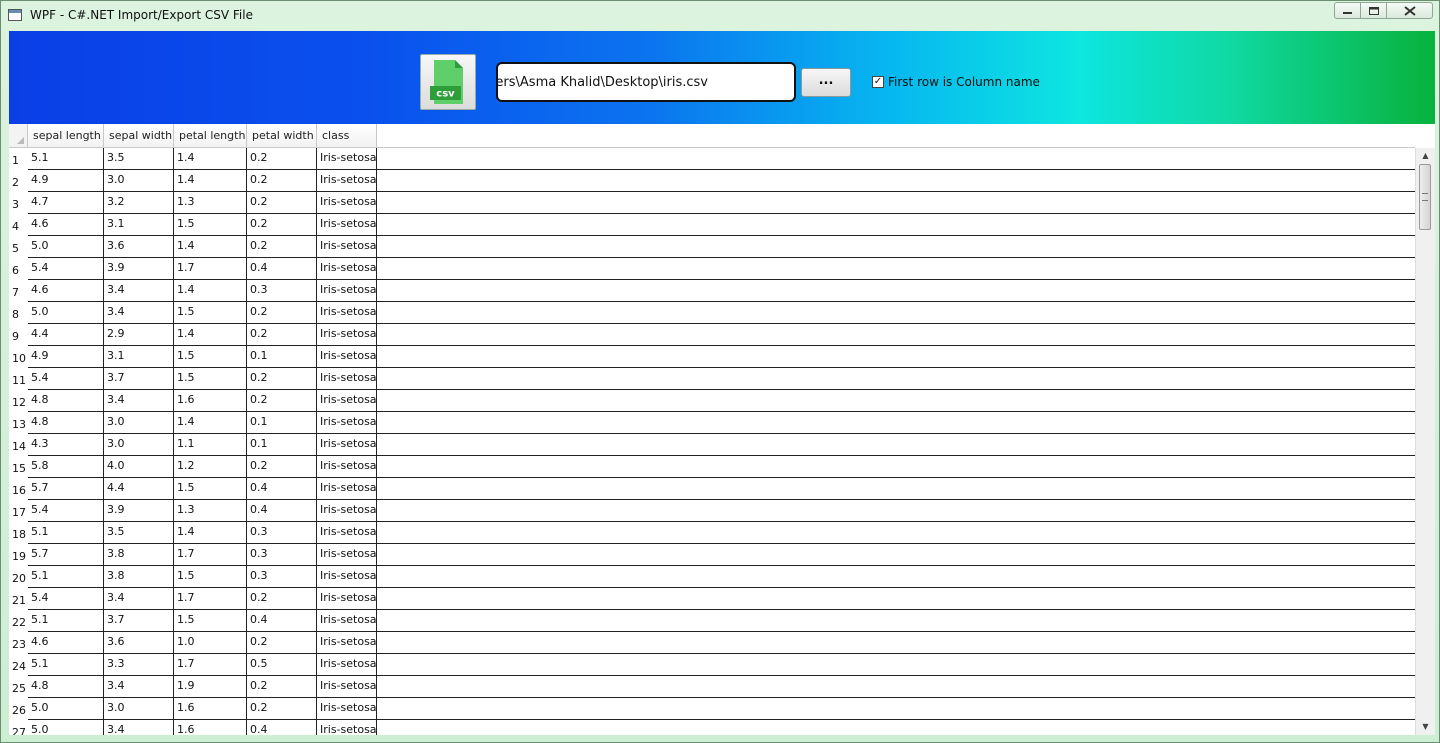 This screenshot has height=743, width=1440. I want to click on cell-petal-length: 1.6, so click(210, 400).